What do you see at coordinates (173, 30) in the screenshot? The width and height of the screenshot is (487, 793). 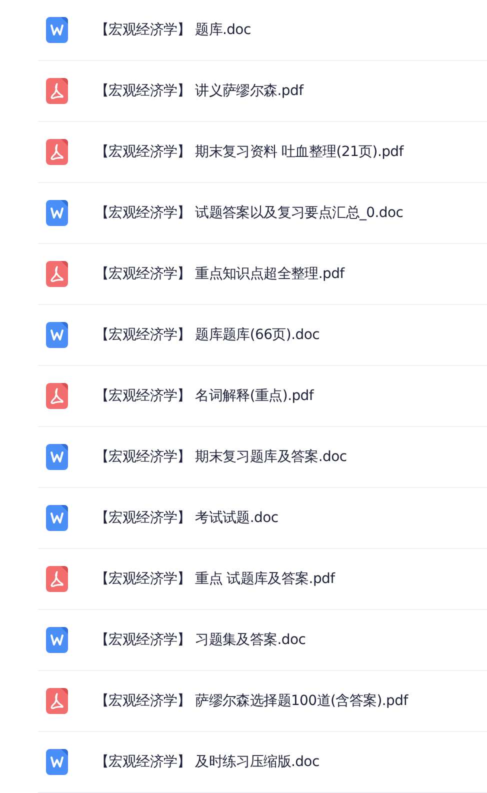 I see `file-name: 【宏观经济学】 题库.doc` at bounding box center [173, 30].